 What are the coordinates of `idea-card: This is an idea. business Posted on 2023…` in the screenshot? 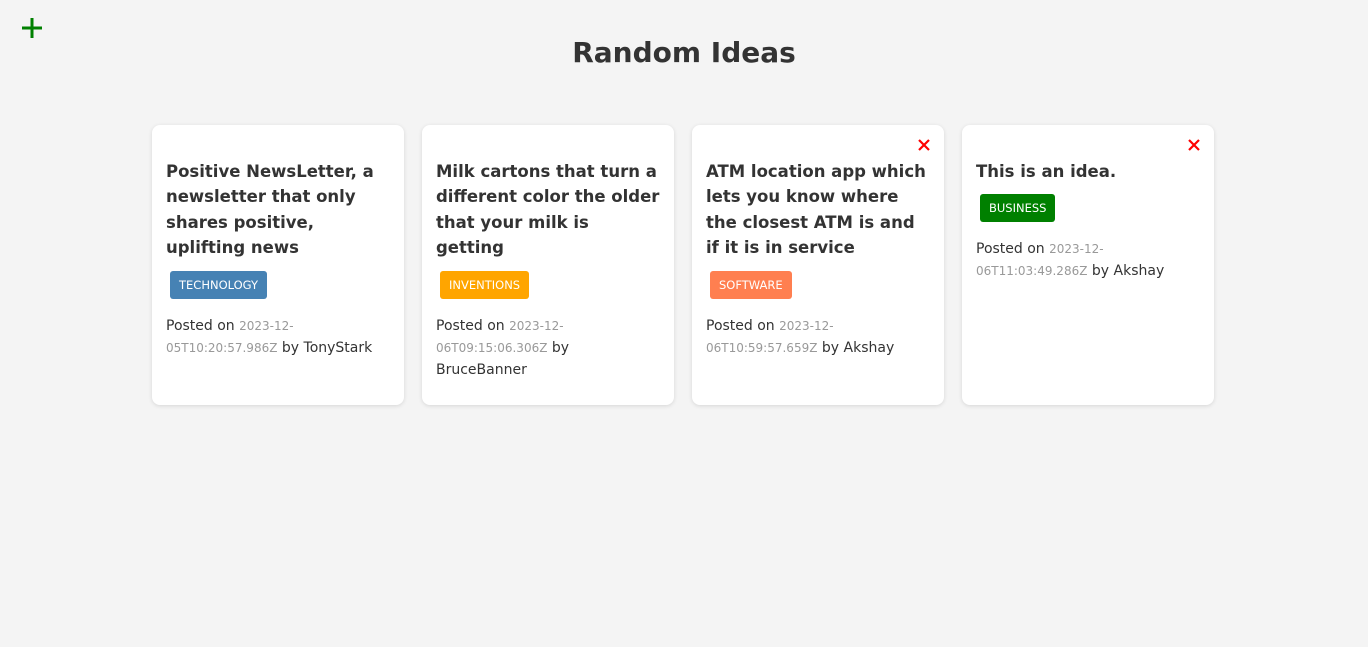 It's located at (1088, 265).